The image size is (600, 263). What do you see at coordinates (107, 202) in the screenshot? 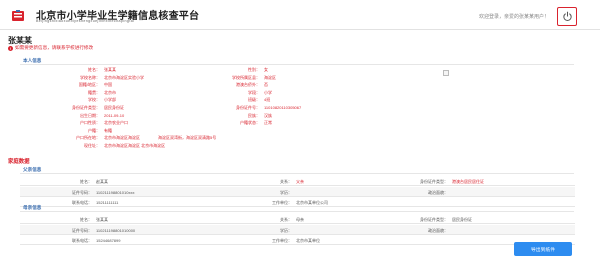
I see `family-value: 15211111111` at bounding box center [107, 202].